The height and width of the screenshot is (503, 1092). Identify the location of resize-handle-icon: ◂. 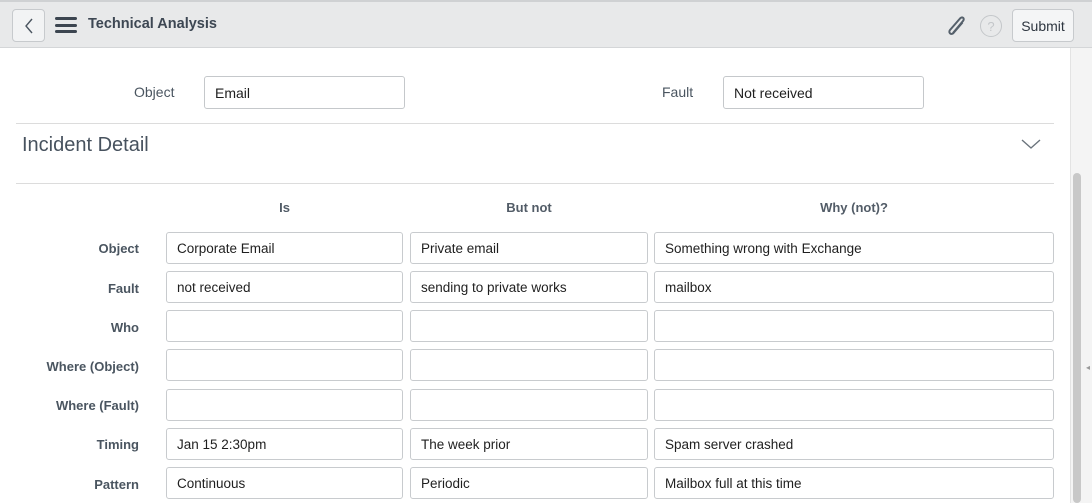
(1089, 367).